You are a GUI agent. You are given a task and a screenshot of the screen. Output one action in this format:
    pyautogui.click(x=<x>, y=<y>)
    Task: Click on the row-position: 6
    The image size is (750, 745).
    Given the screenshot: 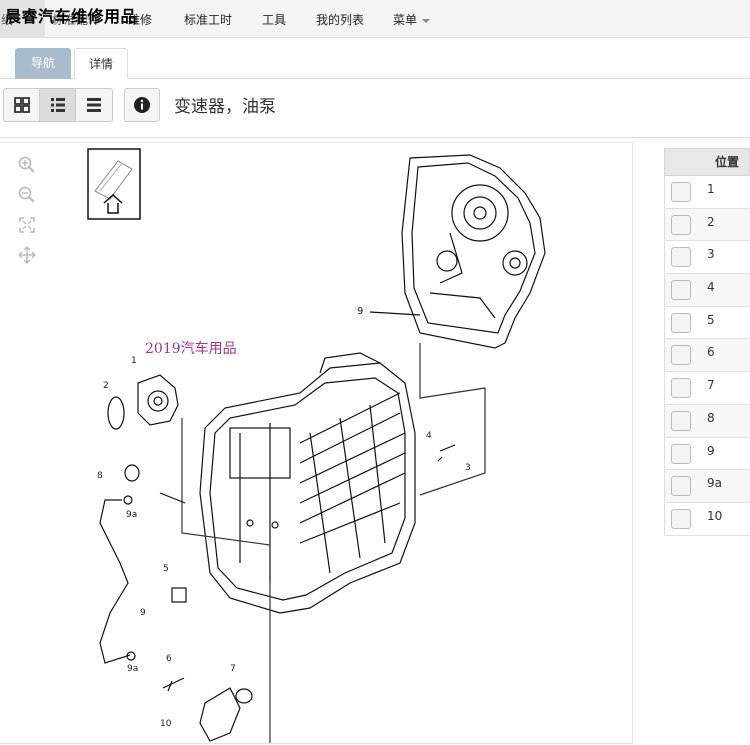 What is the action you would take?
    pyautogui.click(x=711, y=352)
    